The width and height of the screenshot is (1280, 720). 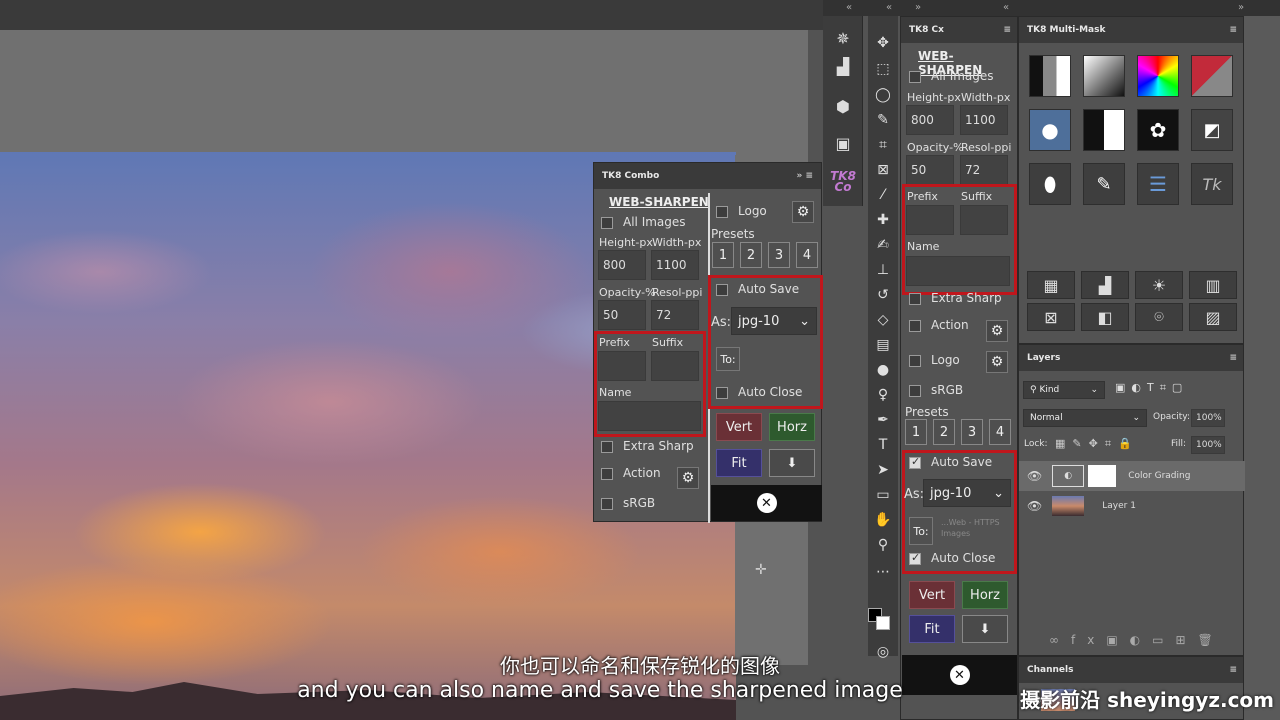 I want to click on all-images-checkbox, so click(x=607, y=223).